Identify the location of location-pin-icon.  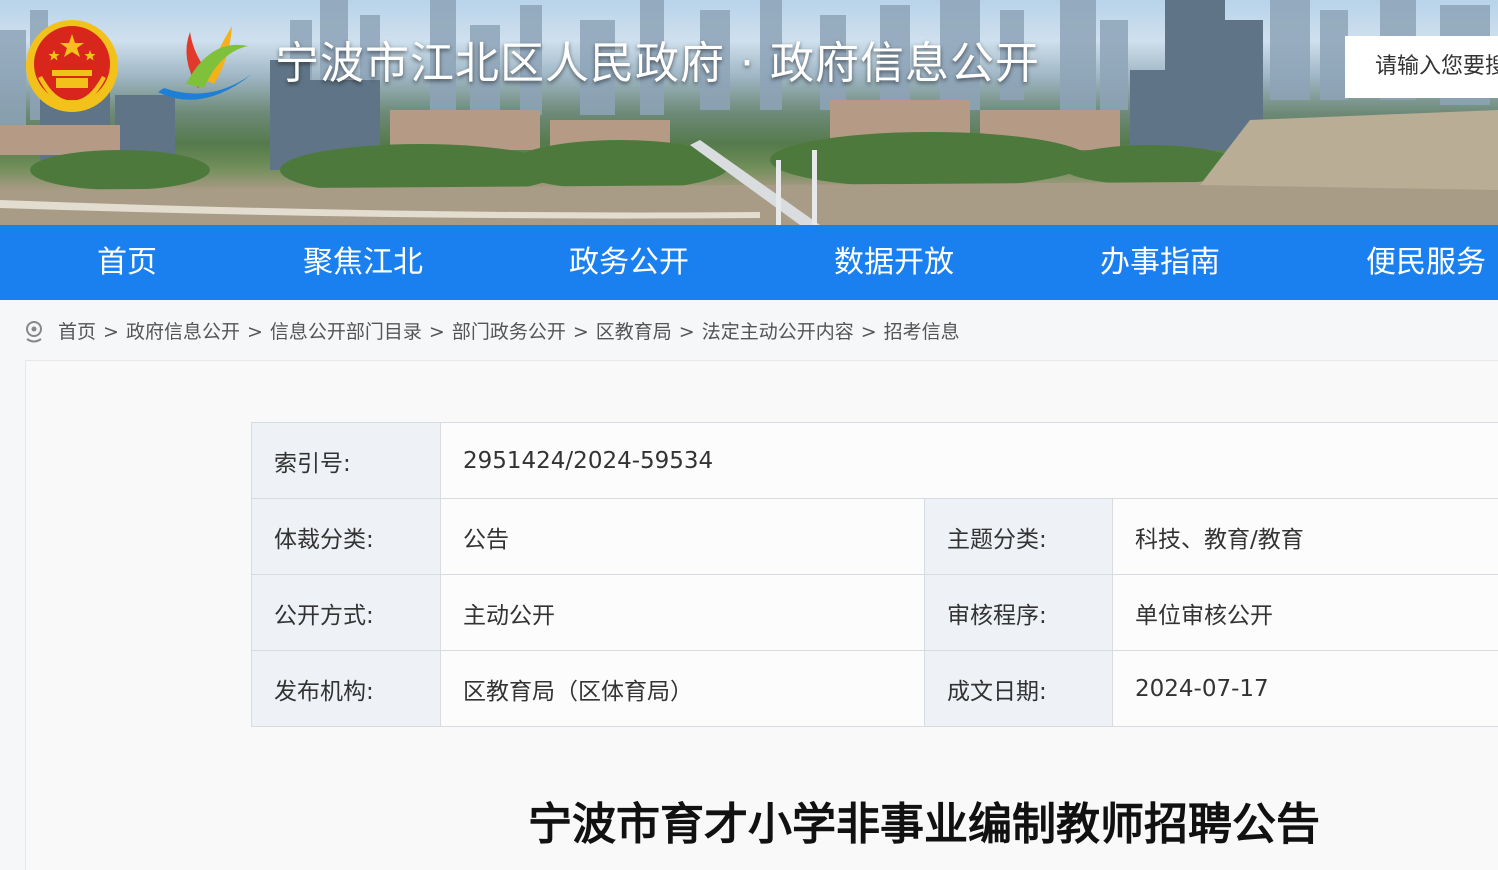
(34, 332).